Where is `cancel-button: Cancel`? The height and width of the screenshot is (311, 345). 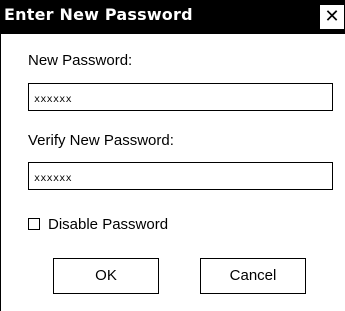 cancel-button: Cancel is located at coordinates (253, 276).